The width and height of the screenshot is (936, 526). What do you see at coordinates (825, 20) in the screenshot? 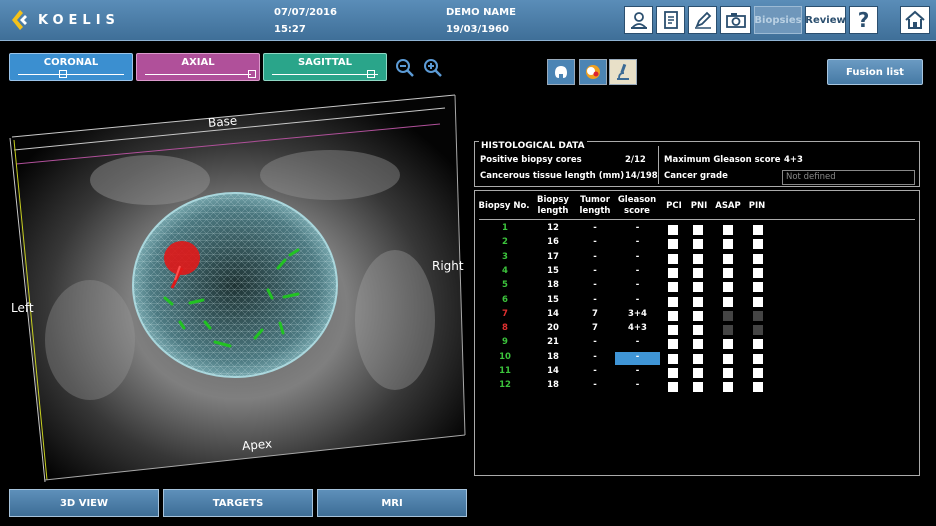
I see `review-button: Review` at bounding box center [825, 20].